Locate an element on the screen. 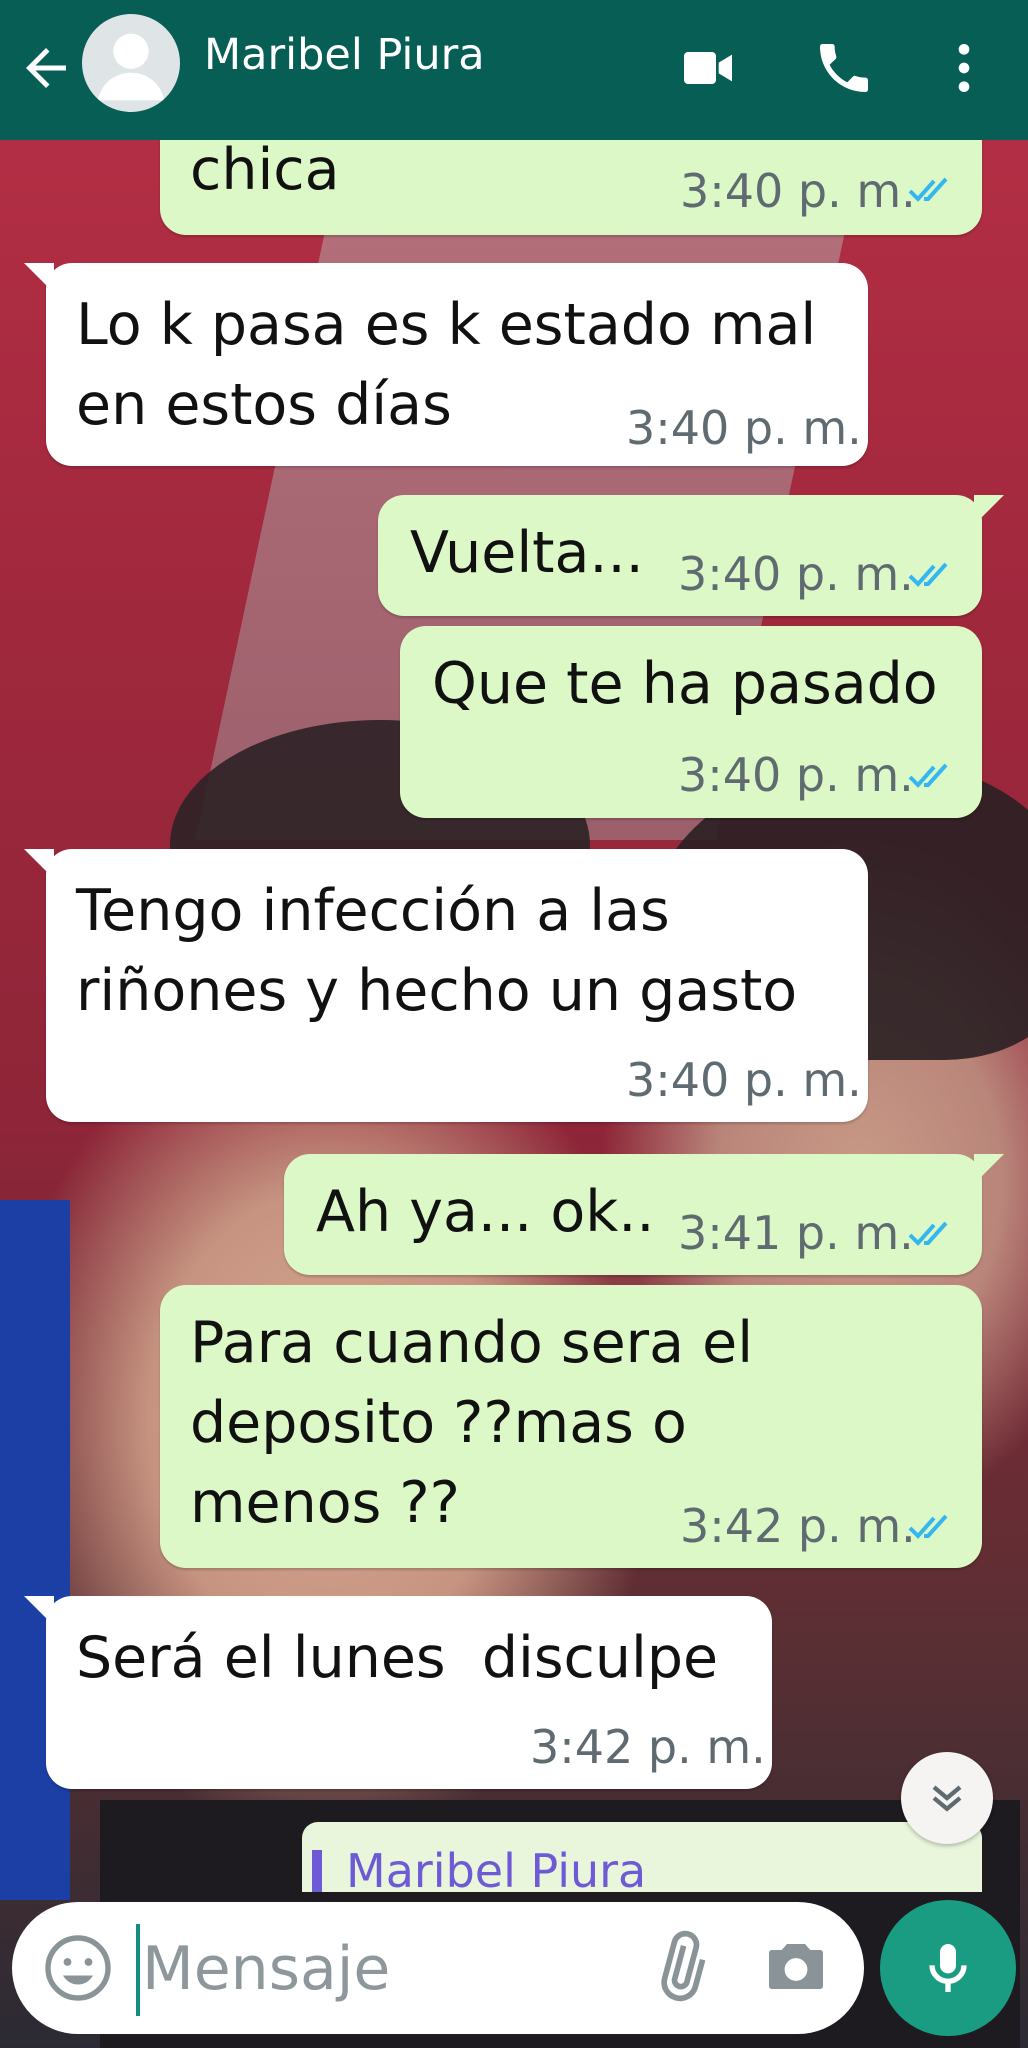  message-text: chica is located at coordinates (265, 170).